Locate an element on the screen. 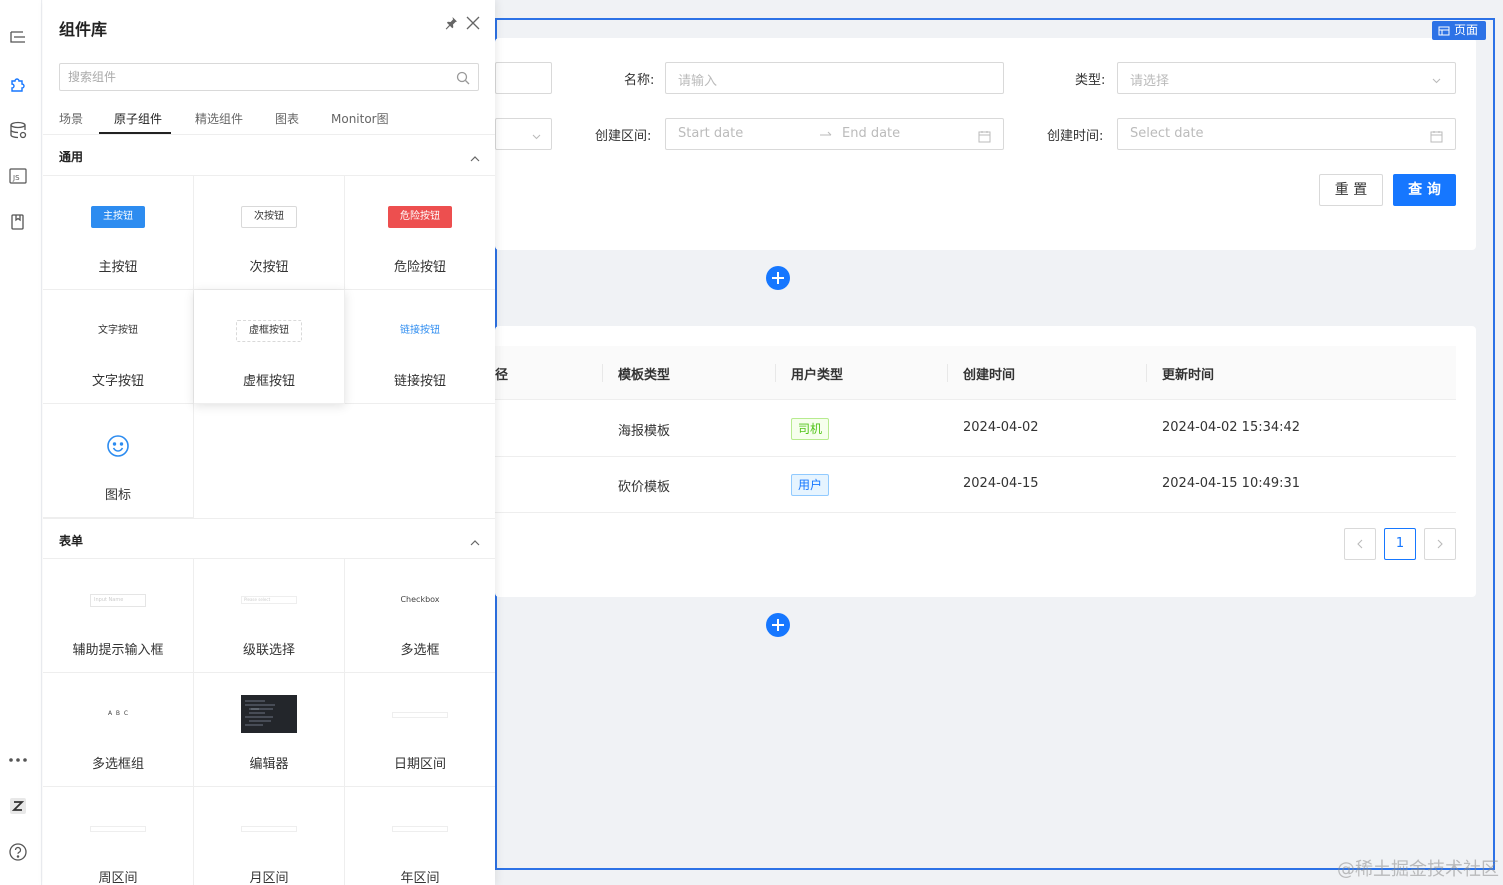 This screenshot has width=1503, height=885. component-text-button: 文字按钮 文字按钮 is located at coordinates (118, 347).